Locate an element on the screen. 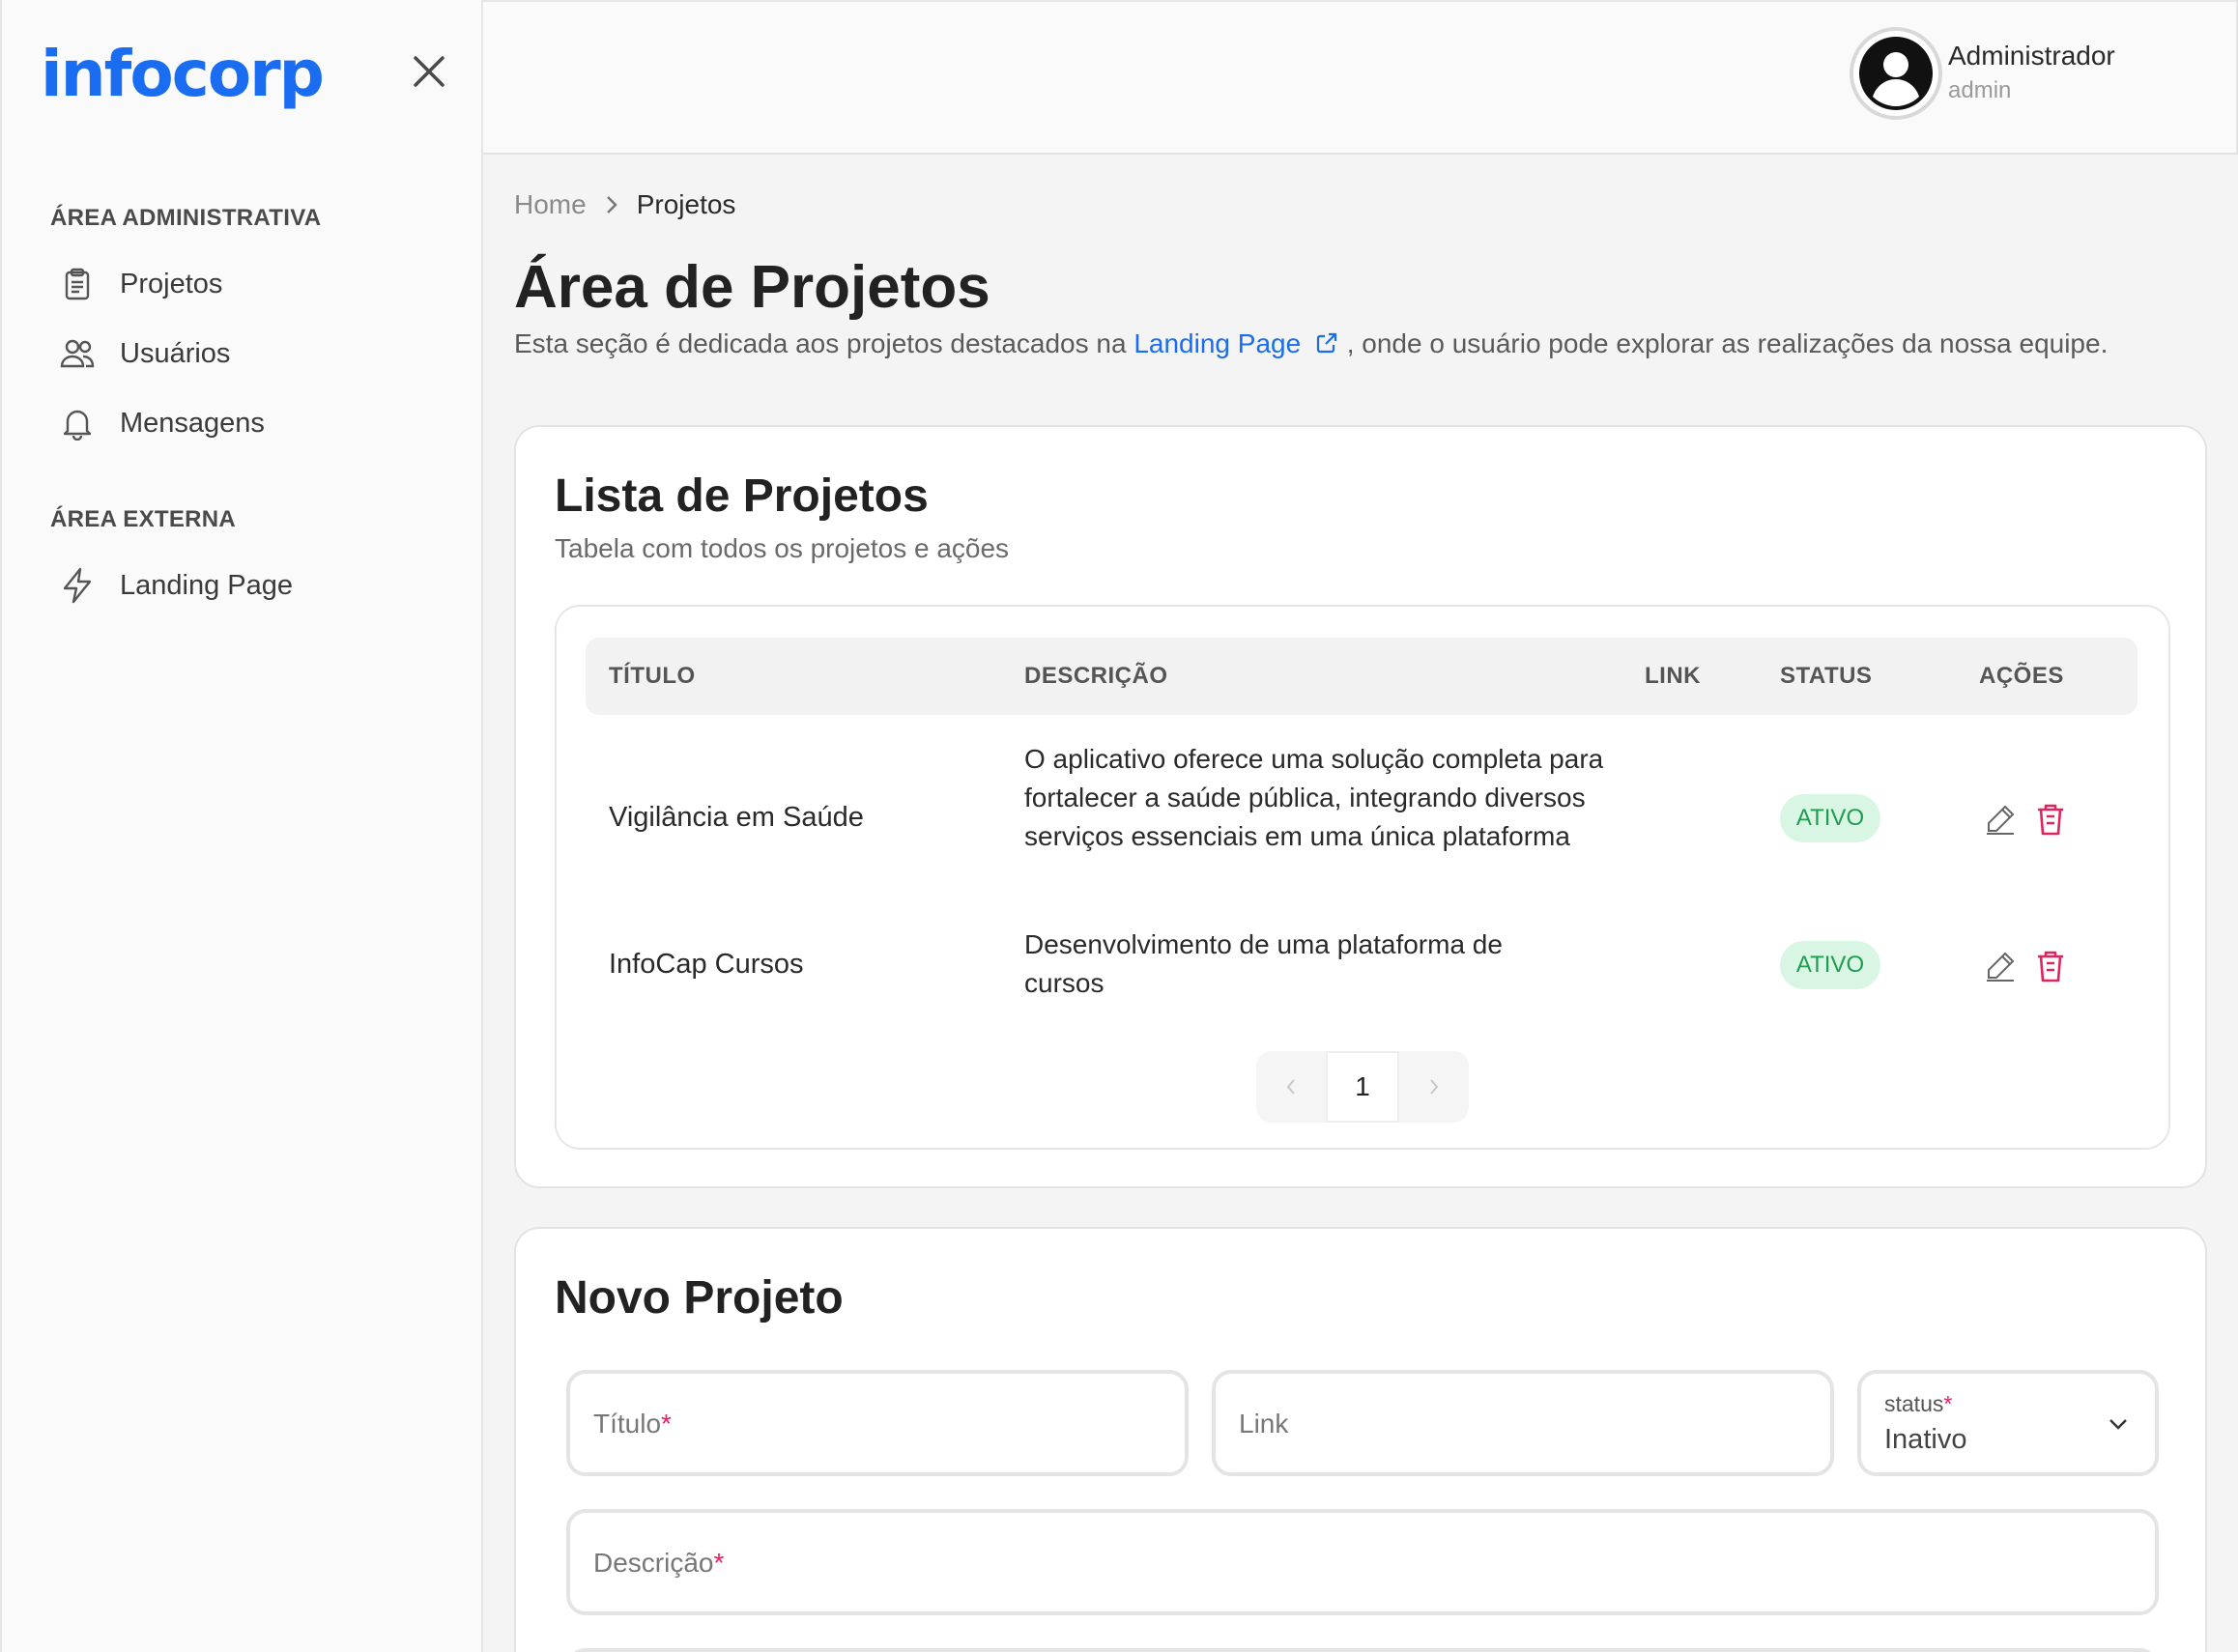 Image resolution: width=2238 pixels, height=1652 pixels. sidebar-item-label: Landing Page is located at coordinates (206, 585).